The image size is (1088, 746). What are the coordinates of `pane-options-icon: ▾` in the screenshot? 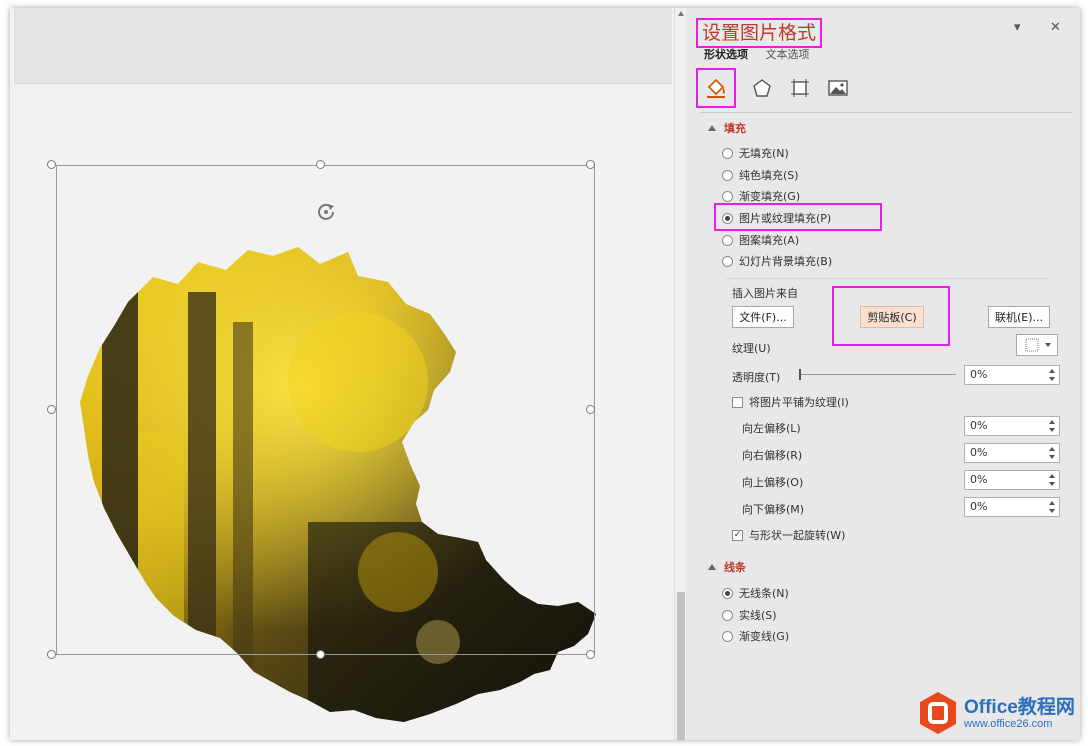 It's located at (1017, 27).